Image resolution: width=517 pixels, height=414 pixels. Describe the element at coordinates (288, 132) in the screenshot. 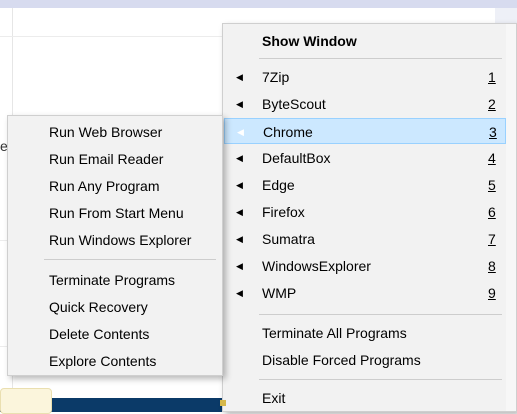

I see `menu-item-label: Chrome` at that location.